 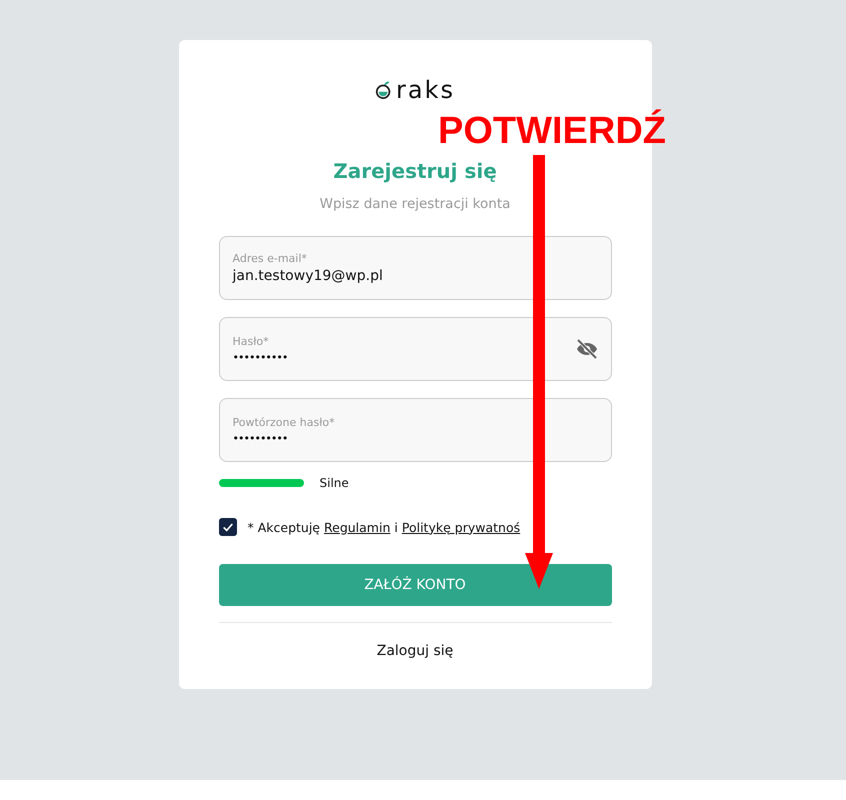 What do you see at coordinates (308, 276) in the screenshot?
I see `field-value: jan.testowy19@wp.pl` at bounding box center [308, 276].